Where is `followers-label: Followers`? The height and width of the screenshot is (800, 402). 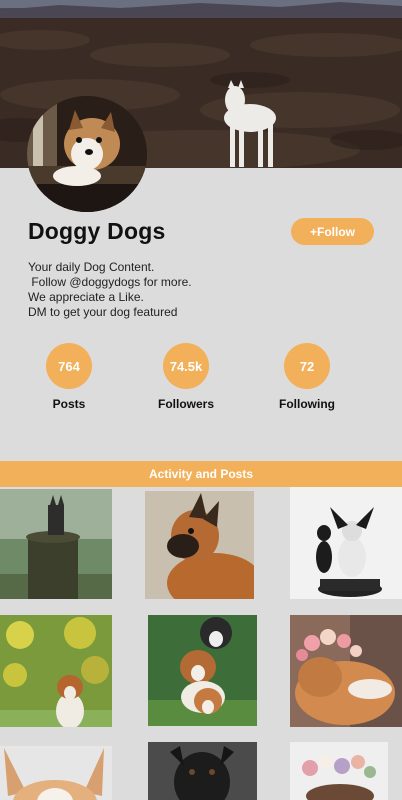
followers-label: Followers is located at coordinates (185, 404).